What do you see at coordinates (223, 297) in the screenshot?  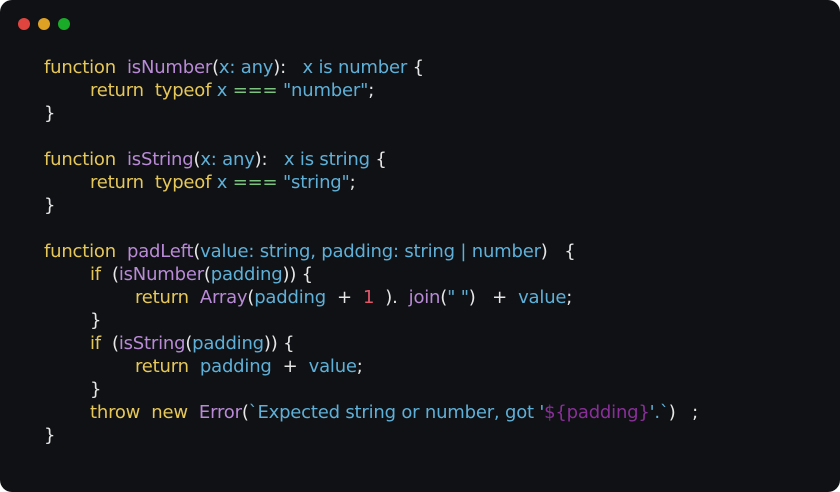 I see `code-token: Array` at bounding box center [223, 297].